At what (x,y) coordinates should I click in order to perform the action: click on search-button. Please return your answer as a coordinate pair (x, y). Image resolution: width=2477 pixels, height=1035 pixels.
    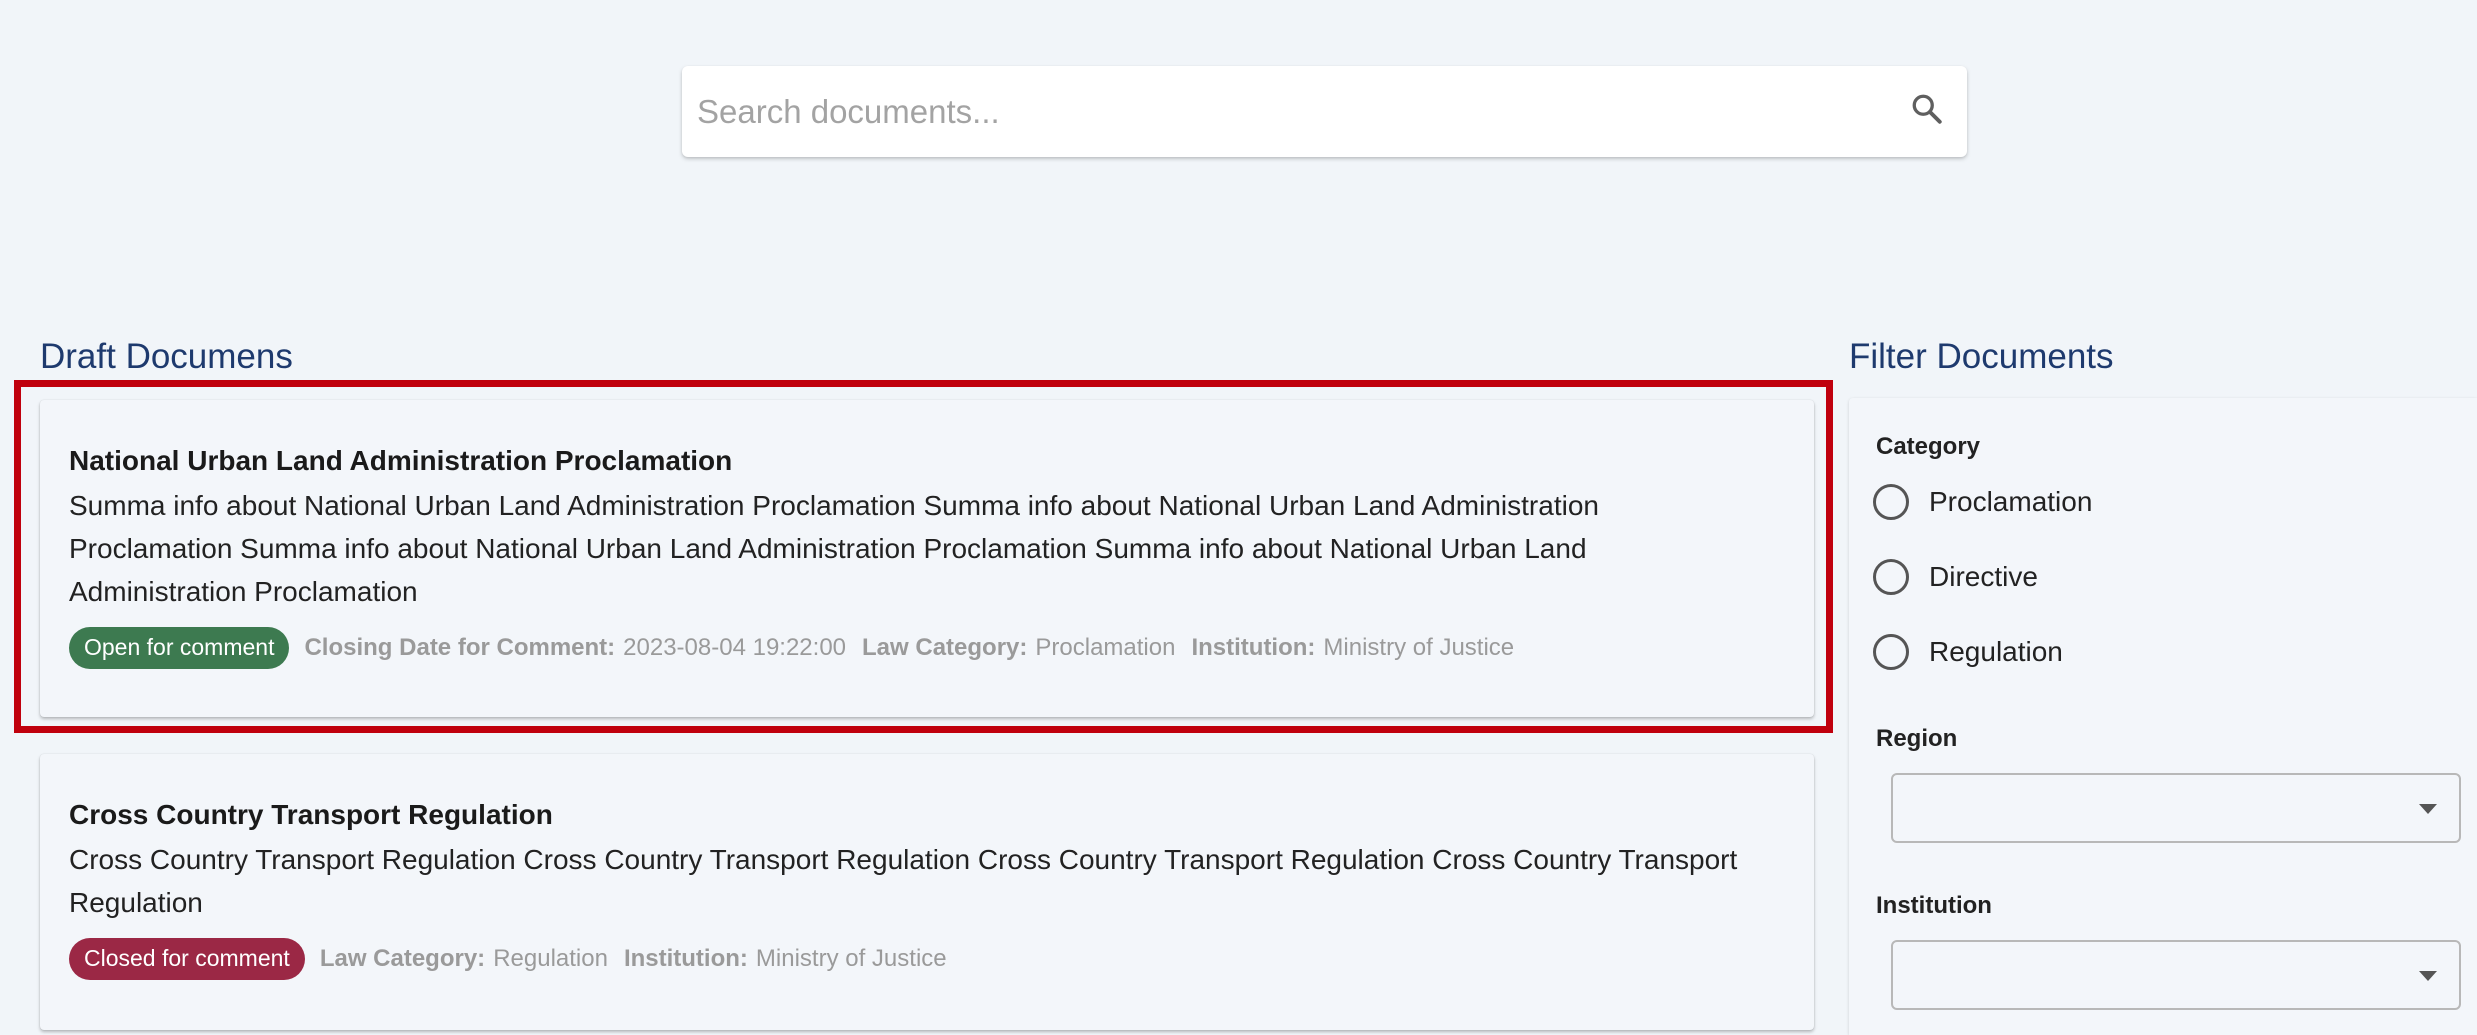
    Looking at the image, I should click on (1927, 111).